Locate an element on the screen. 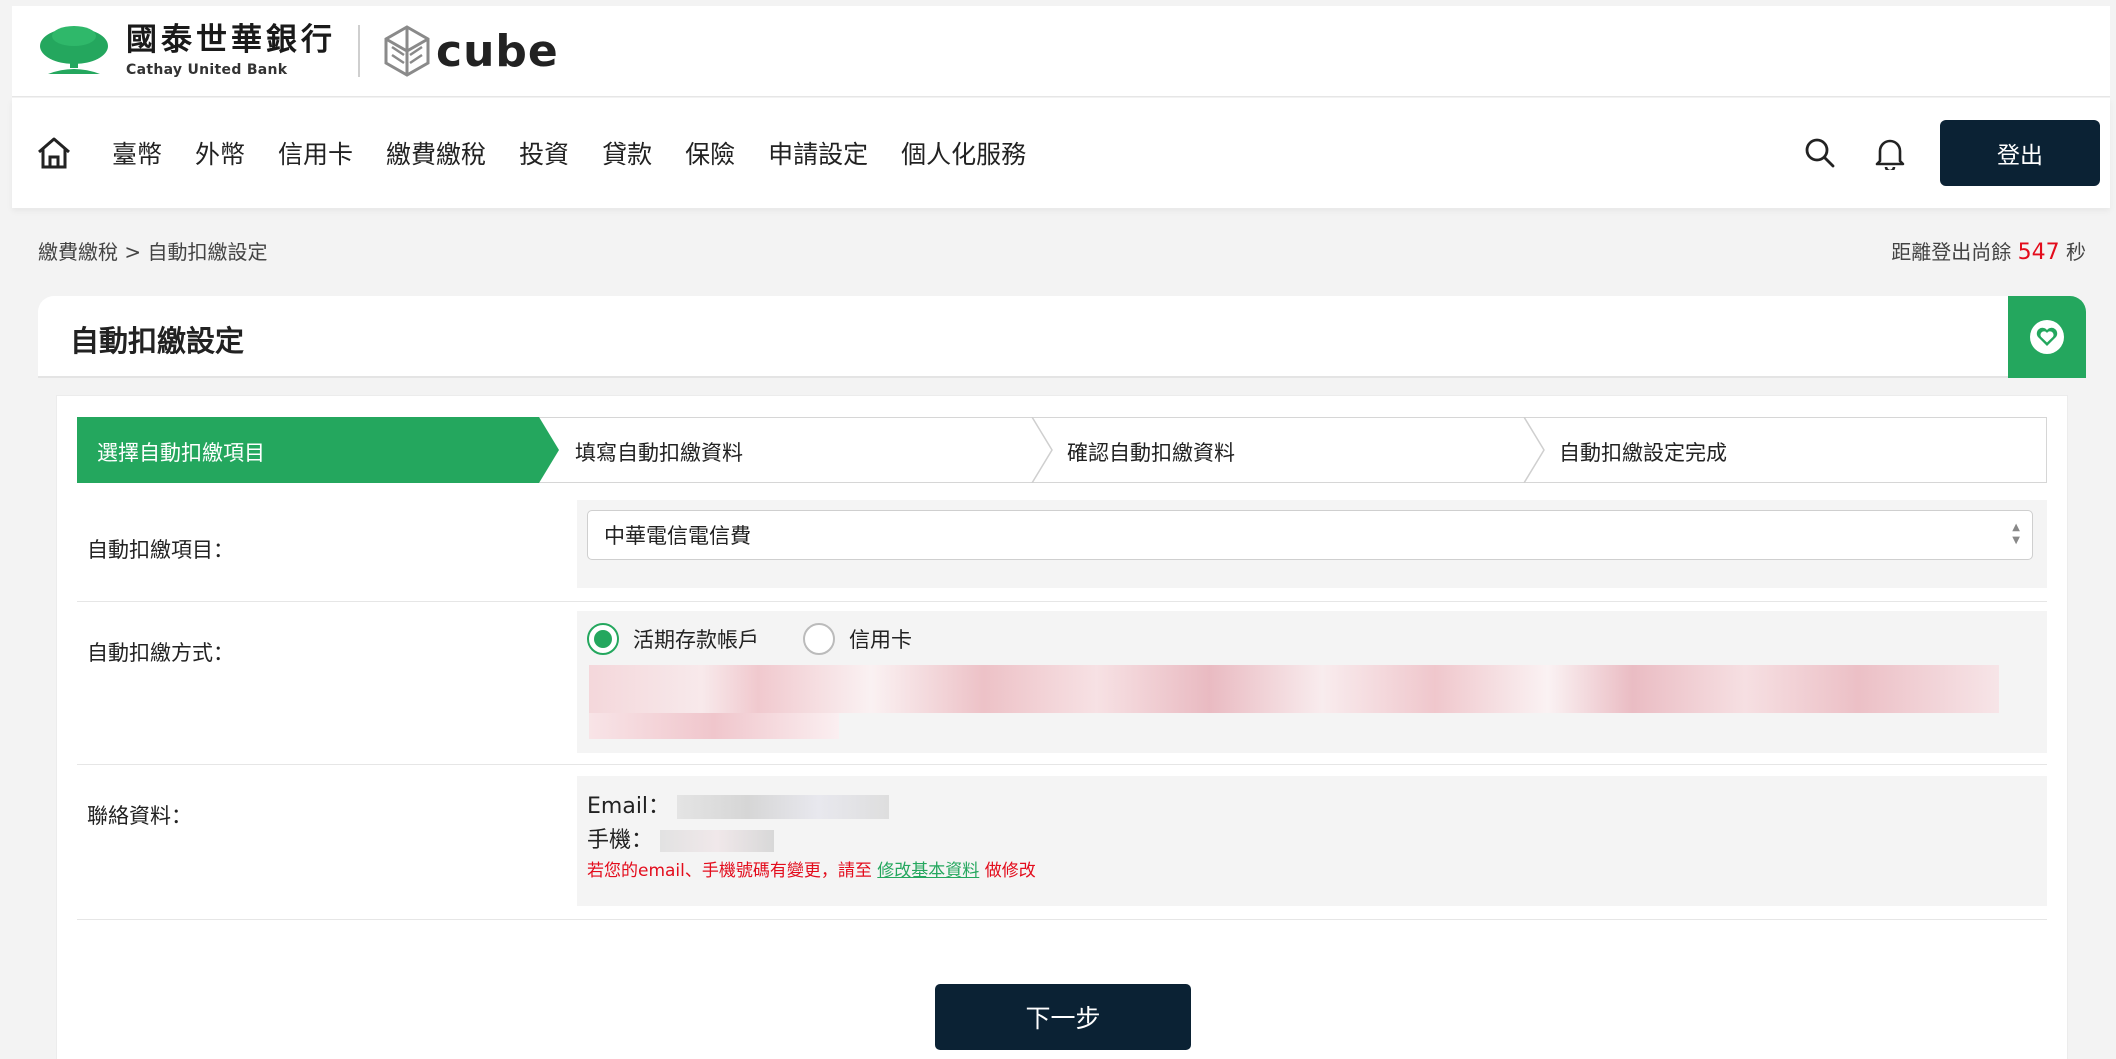 The image size is (2116, 1059). countdown-suffix: 秒 is located at coordinates (2076, 252).